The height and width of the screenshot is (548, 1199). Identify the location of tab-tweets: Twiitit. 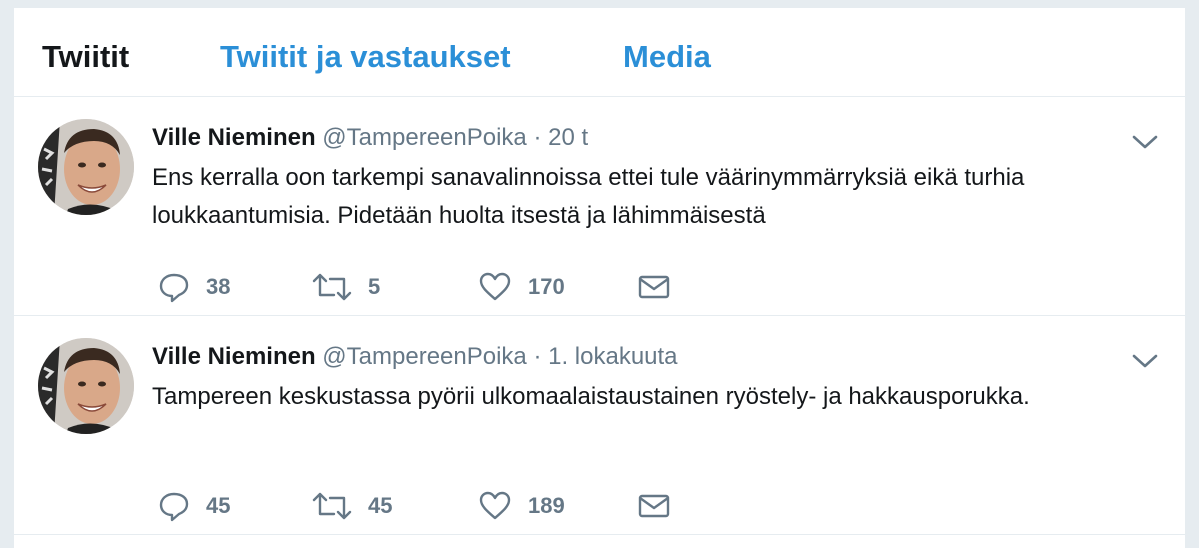
(85, 57).